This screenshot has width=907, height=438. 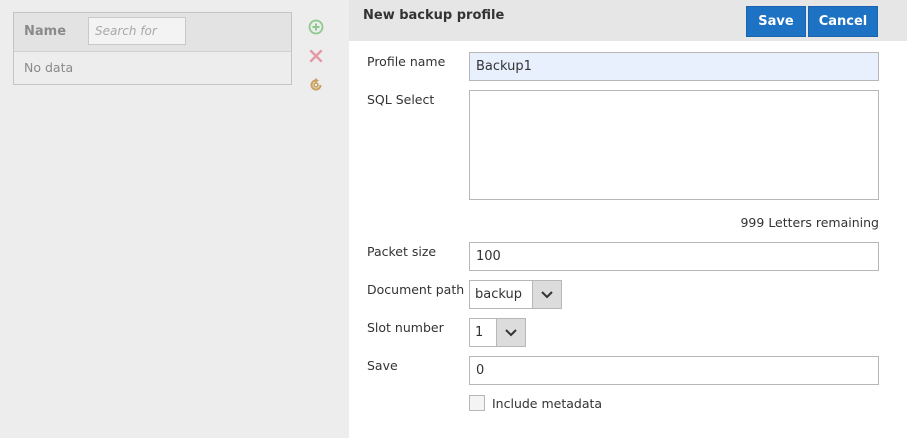 I want to click on document-path-select: backup, so click(x=515, y=294).